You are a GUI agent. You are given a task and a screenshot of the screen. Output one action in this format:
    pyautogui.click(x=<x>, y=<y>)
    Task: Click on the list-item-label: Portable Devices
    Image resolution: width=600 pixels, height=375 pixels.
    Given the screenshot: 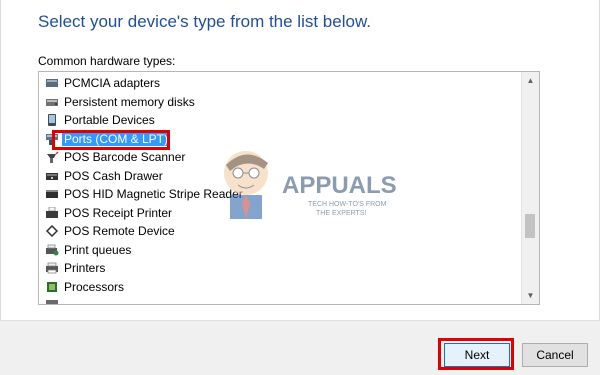 What is the action you would take?
    pyautogui.click(x=109, y=120)
    